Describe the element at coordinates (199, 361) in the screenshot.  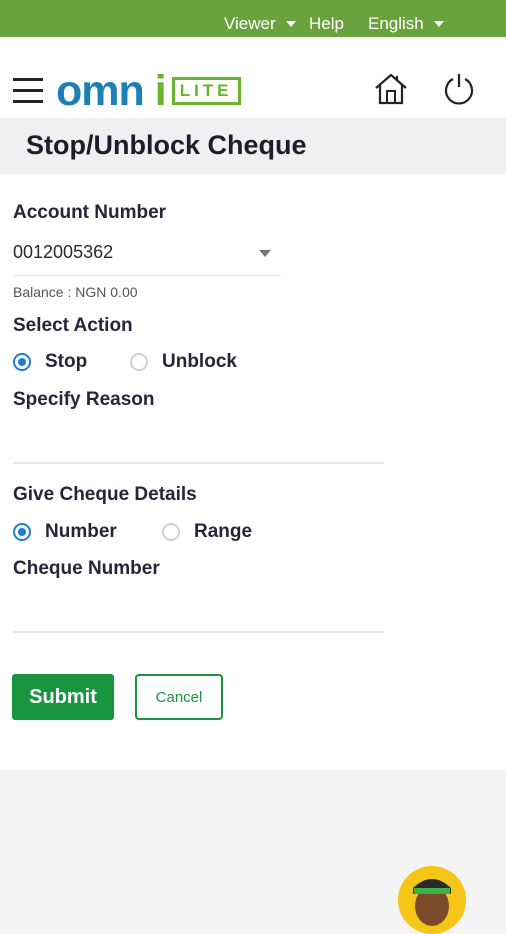
I see `unblock-label: Unblock` at that location.